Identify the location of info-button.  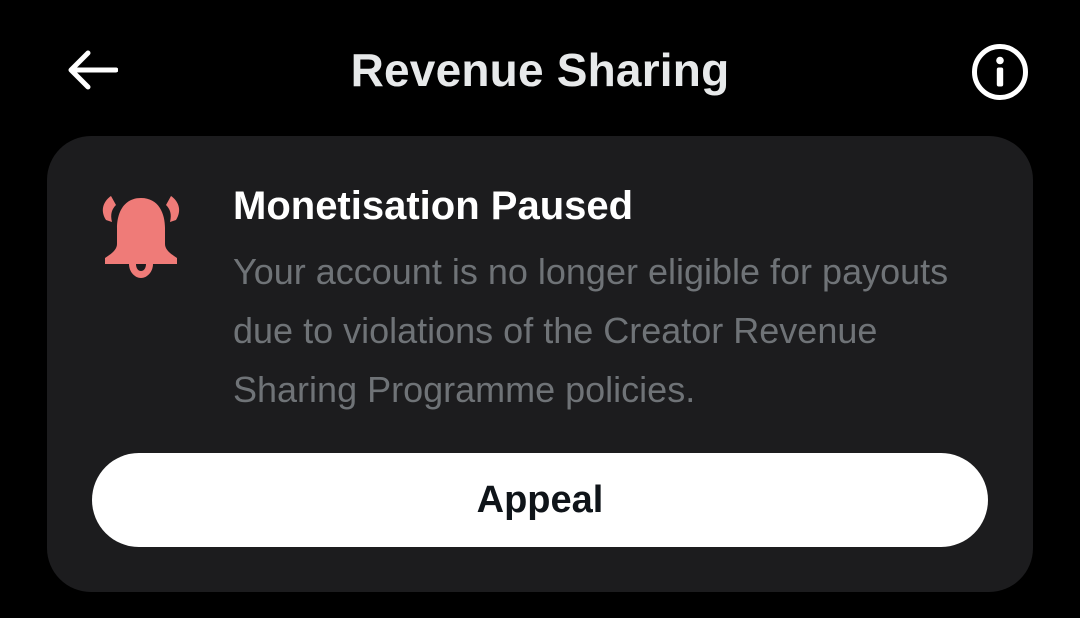
(1000, 72).